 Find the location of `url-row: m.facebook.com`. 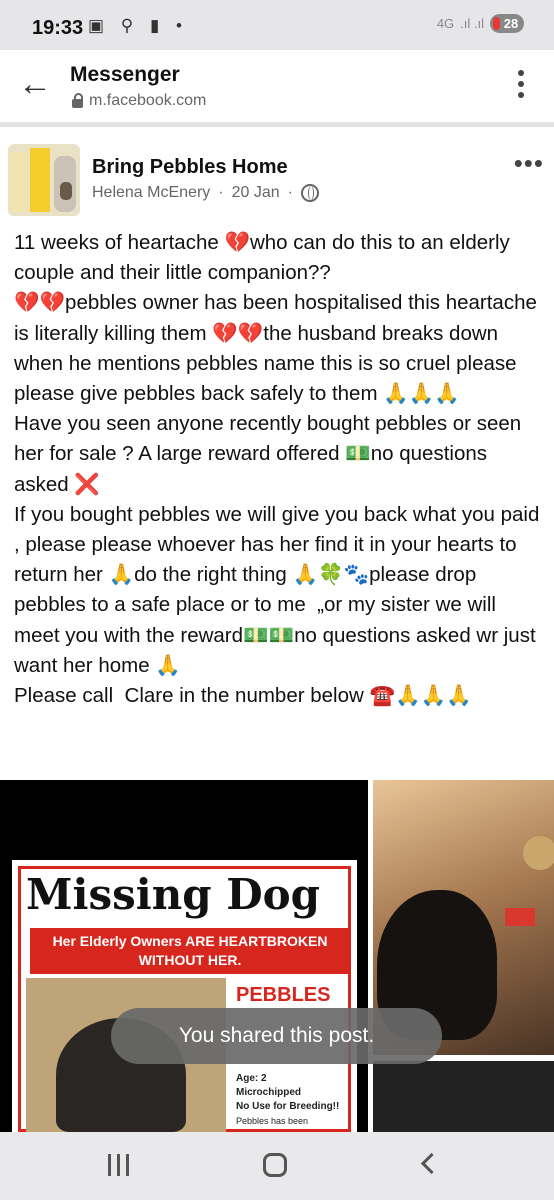

url-row: m.facebook.com is located at coordinates (139, 101).